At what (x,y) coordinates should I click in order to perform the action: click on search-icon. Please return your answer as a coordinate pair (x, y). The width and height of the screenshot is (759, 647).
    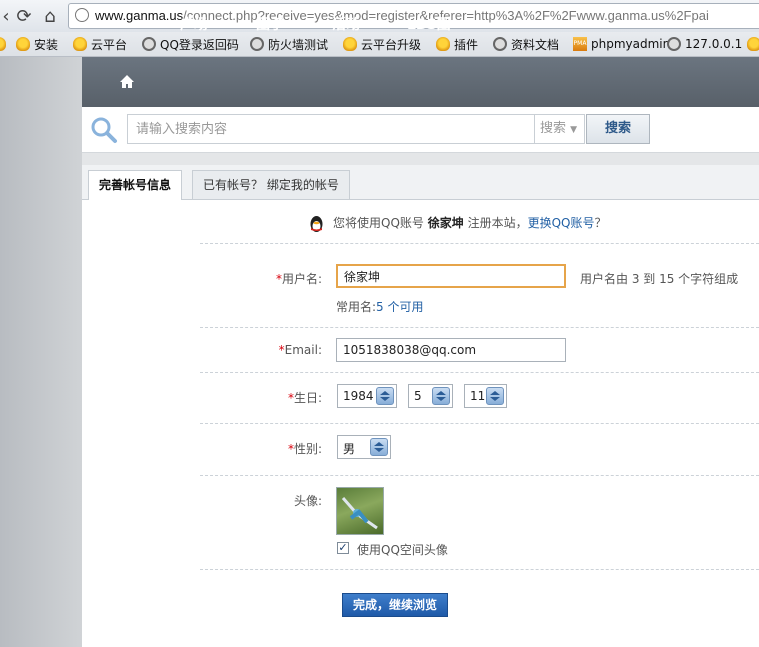
    Looking at the image, I should click on (104, 130).